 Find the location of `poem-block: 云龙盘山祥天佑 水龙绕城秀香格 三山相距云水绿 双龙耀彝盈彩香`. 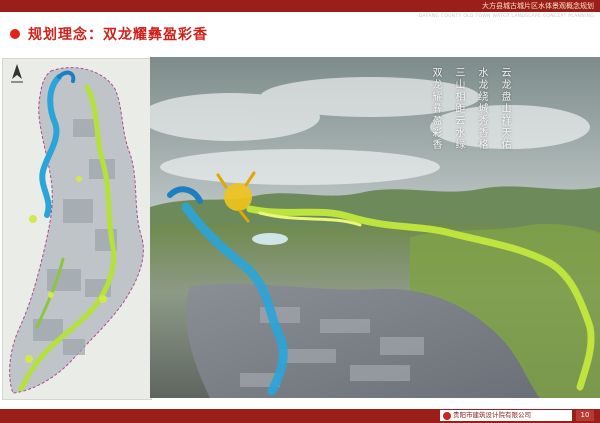

poem-block: 云龙盘山祥天佑 水龙绕城秀香格 三山相距云水绿 双龙耀彝盈彩香 is located at coordinates (466, 109).